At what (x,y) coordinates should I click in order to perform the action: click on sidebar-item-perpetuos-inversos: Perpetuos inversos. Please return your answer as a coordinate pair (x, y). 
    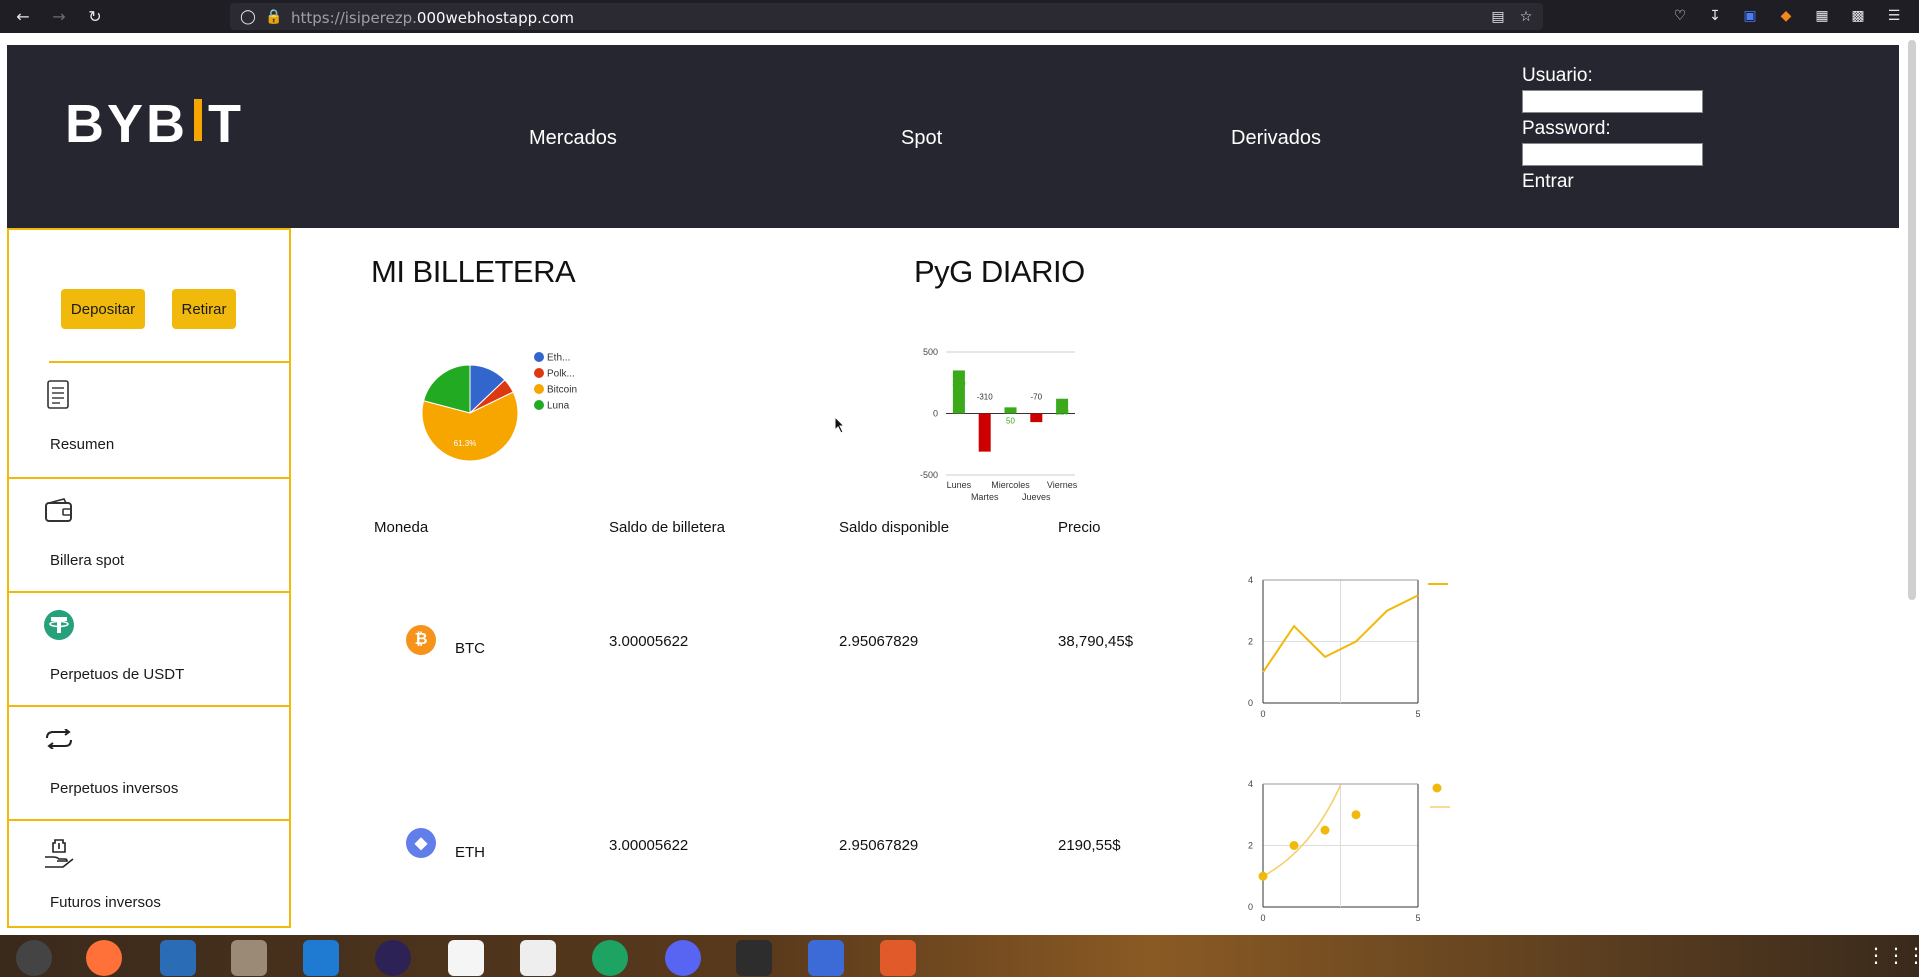
    Looking at the image, I should click on (149, 762).